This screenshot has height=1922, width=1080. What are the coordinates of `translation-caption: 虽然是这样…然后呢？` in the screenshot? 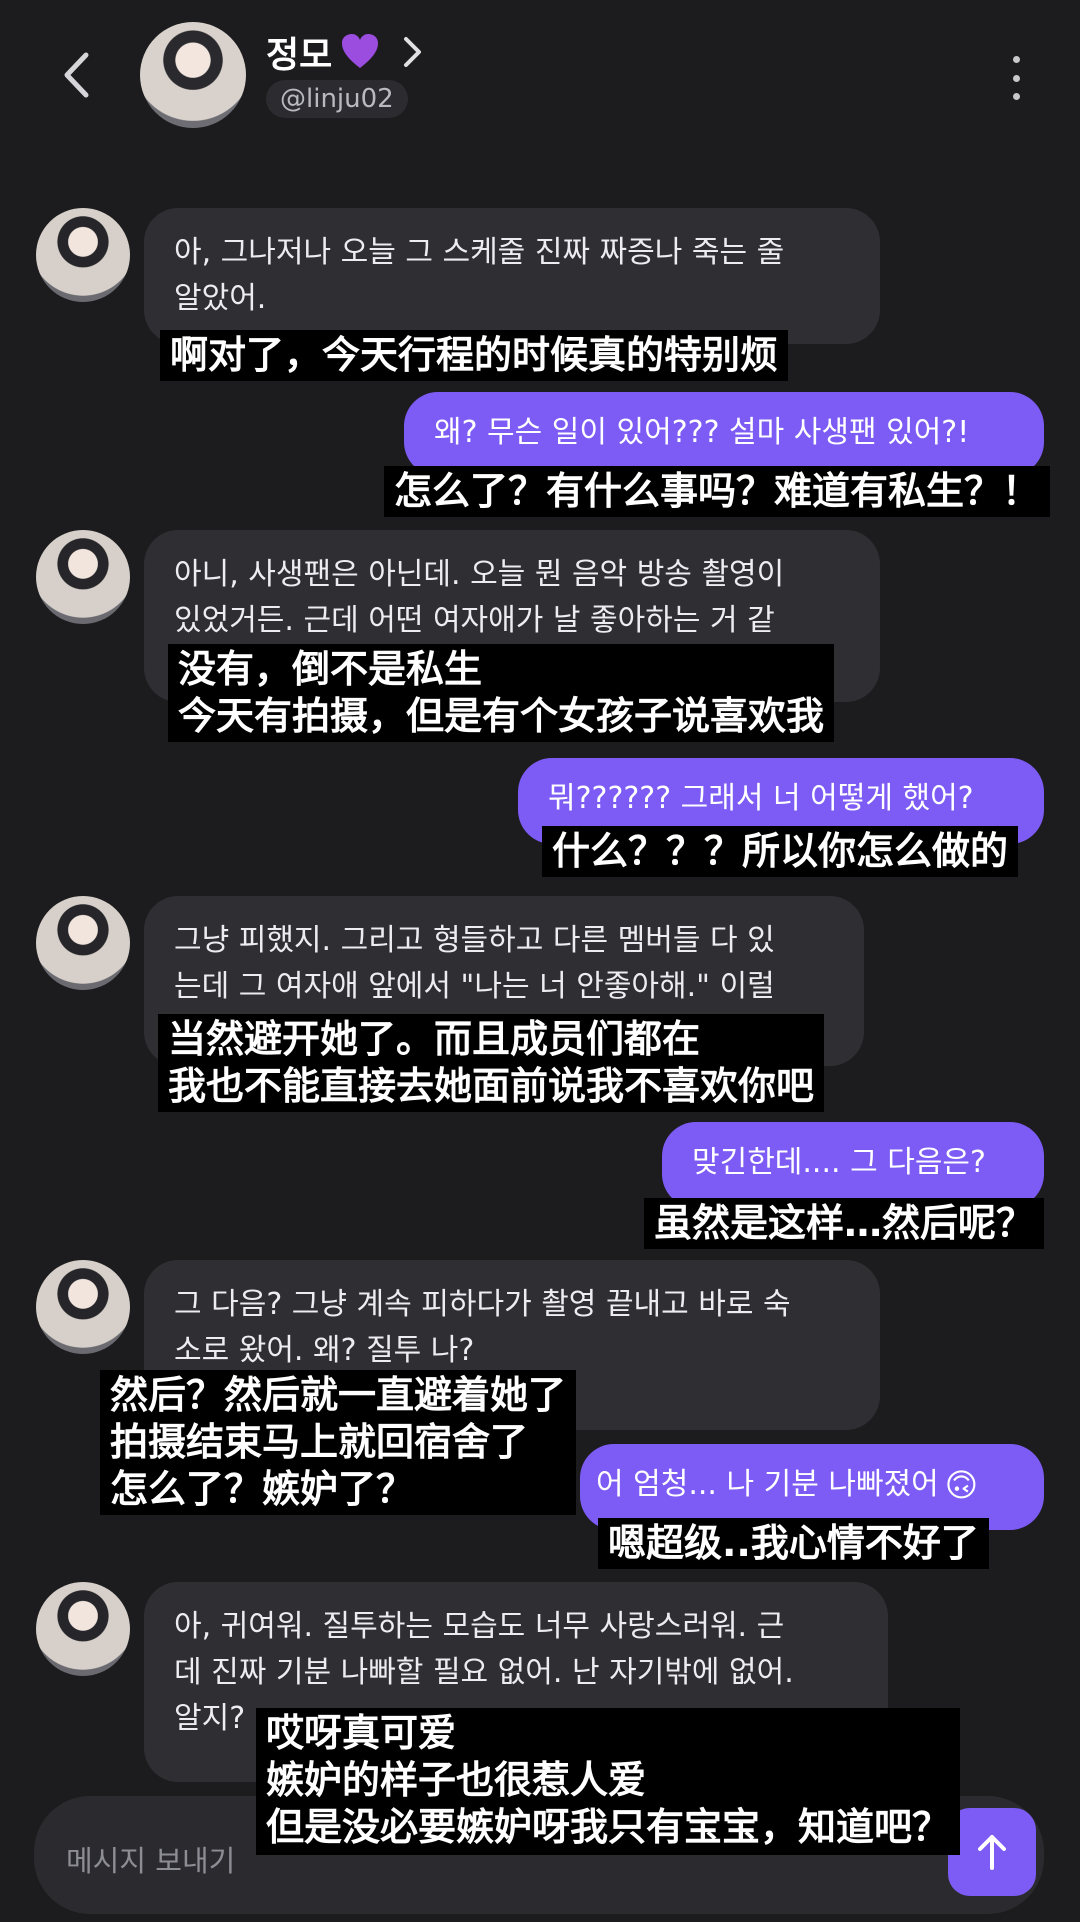 It's located at (844, 1223).